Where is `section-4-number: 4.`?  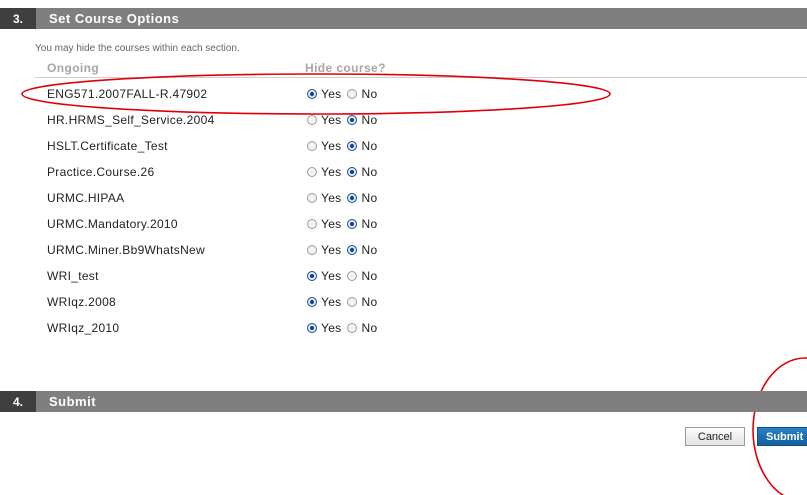 section-4-number: 4. is located at coordinates (18, 401).